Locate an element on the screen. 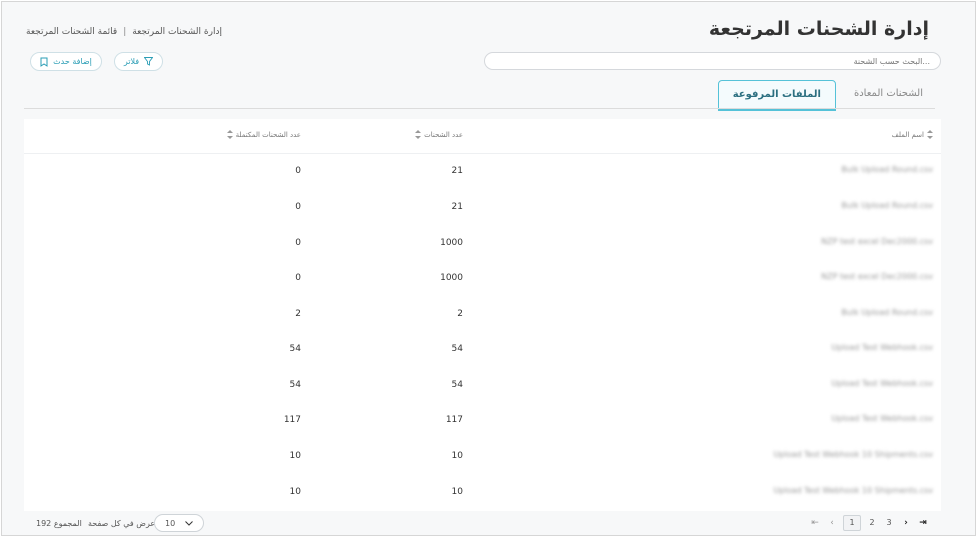 Image resolution: width=979 pixels, height=539 pixels. page-title: إدارة الشحنات المرتجعة is located at coordinates (818, 29).